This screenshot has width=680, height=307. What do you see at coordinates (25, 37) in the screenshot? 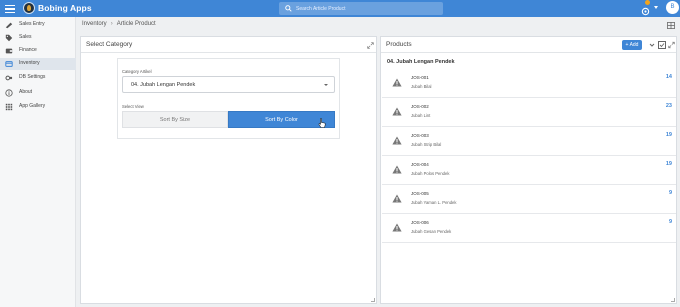
I see `sidebar-item-label: Sales` at bounding box center [25, 37].